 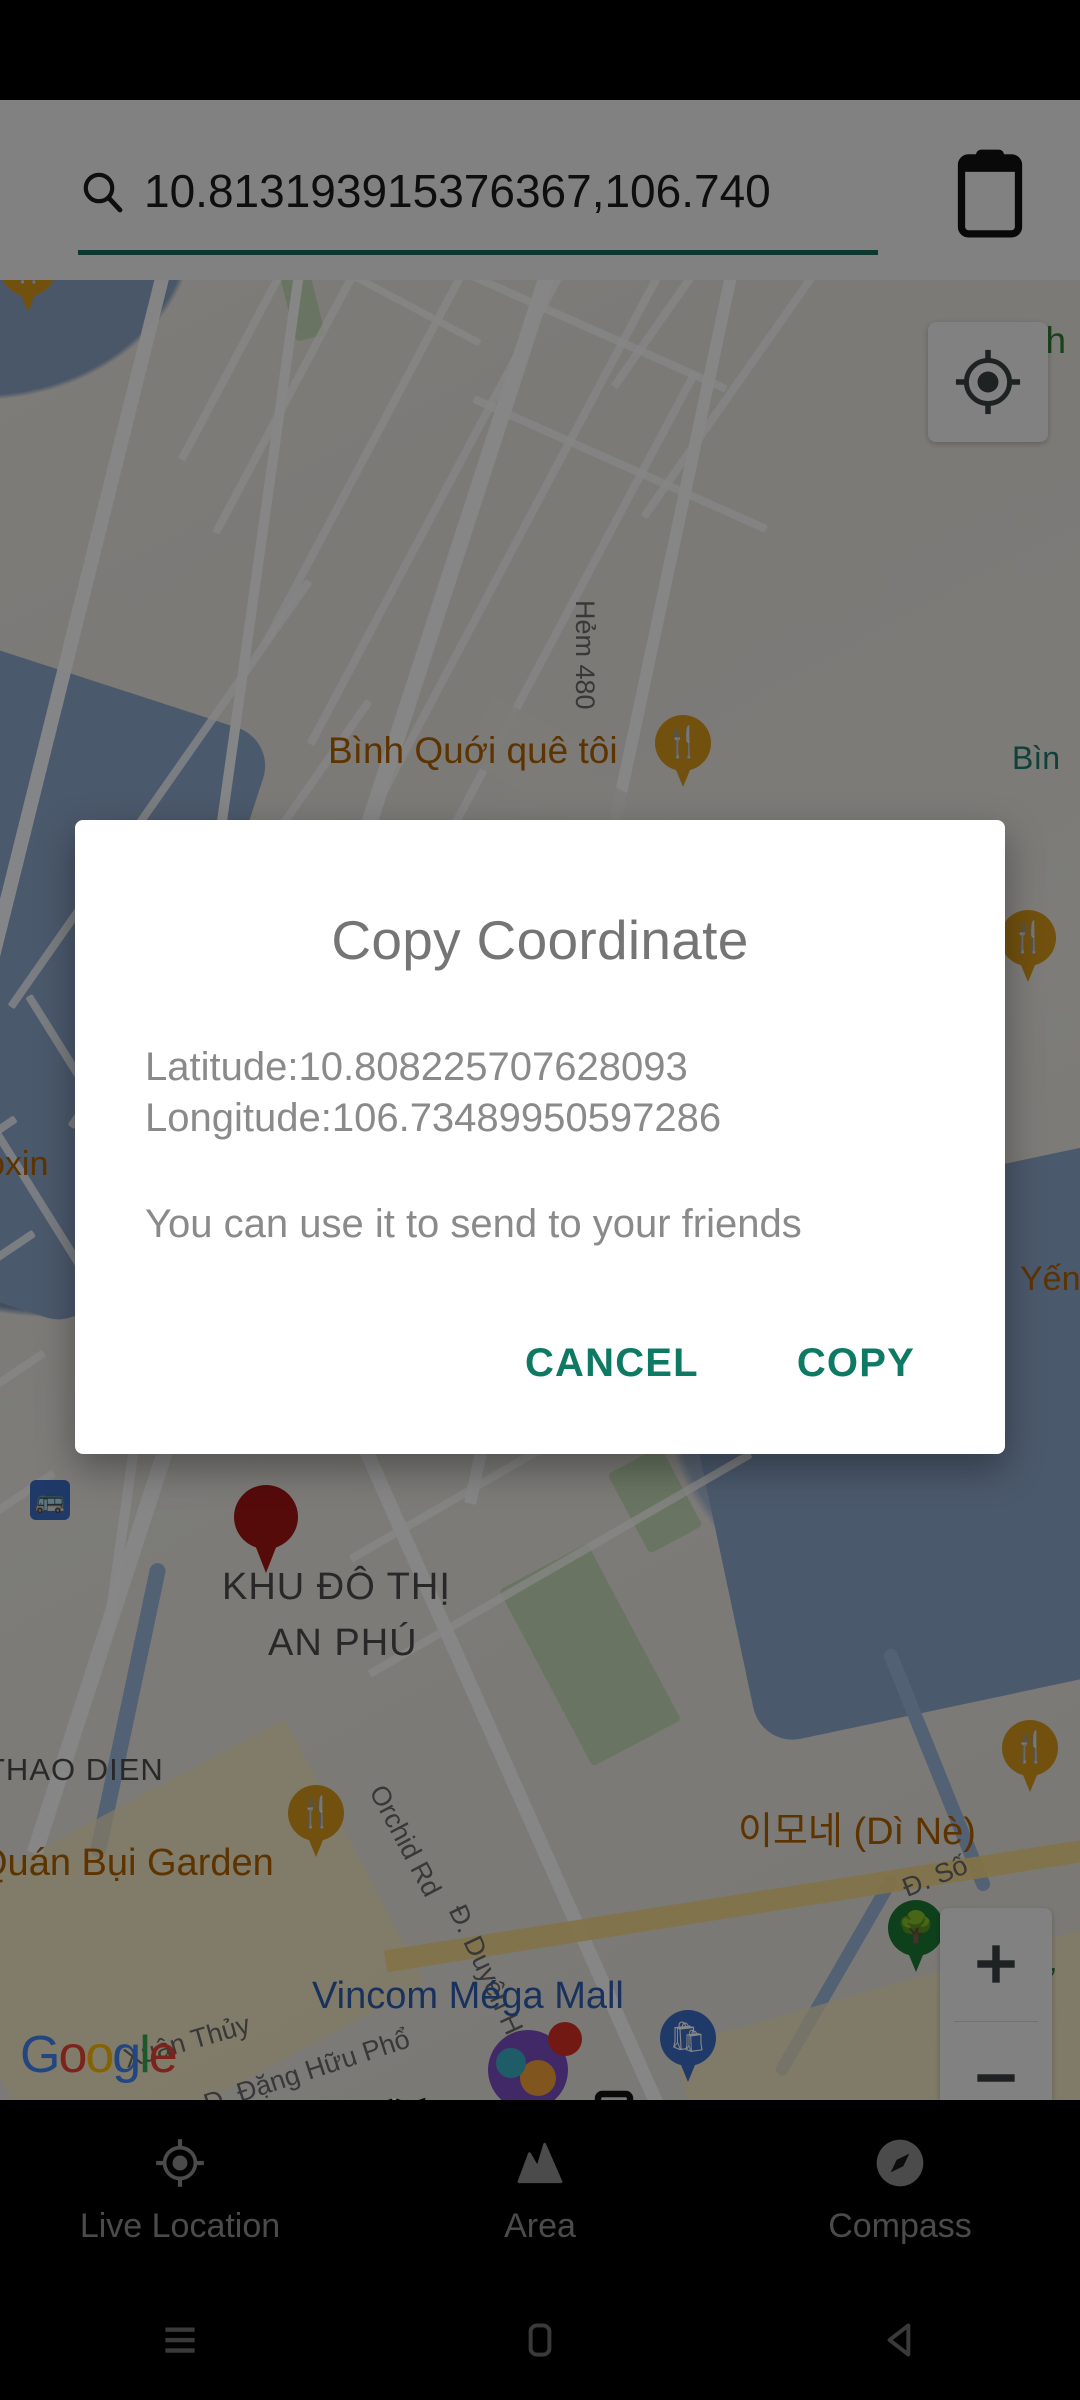 I want to click on dialog-actions: CANCEL COPY, so click(x=540, y=1345).